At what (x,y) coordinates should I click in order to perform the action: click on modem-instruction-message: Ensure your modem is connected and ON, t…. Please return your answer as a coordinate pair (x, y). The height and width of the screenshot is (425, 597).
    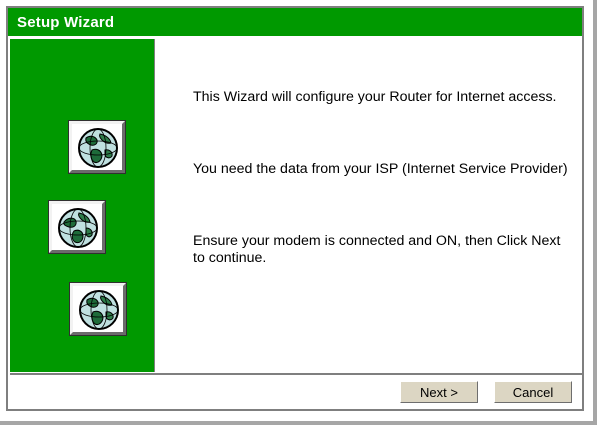
    Looking at the image, I should click on (377, 249).